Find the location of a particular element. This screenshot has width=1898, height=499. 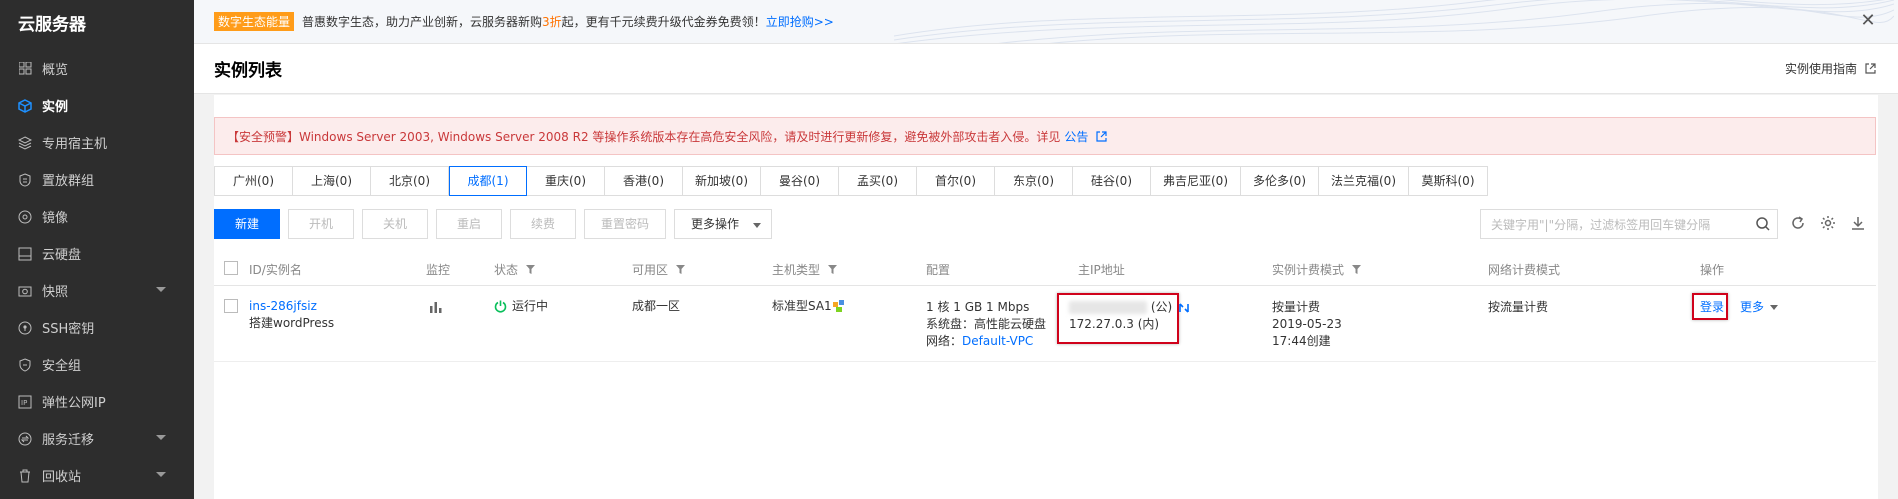

region-tab-seoul: 首尔(0) is located at coordinates (956, 181).